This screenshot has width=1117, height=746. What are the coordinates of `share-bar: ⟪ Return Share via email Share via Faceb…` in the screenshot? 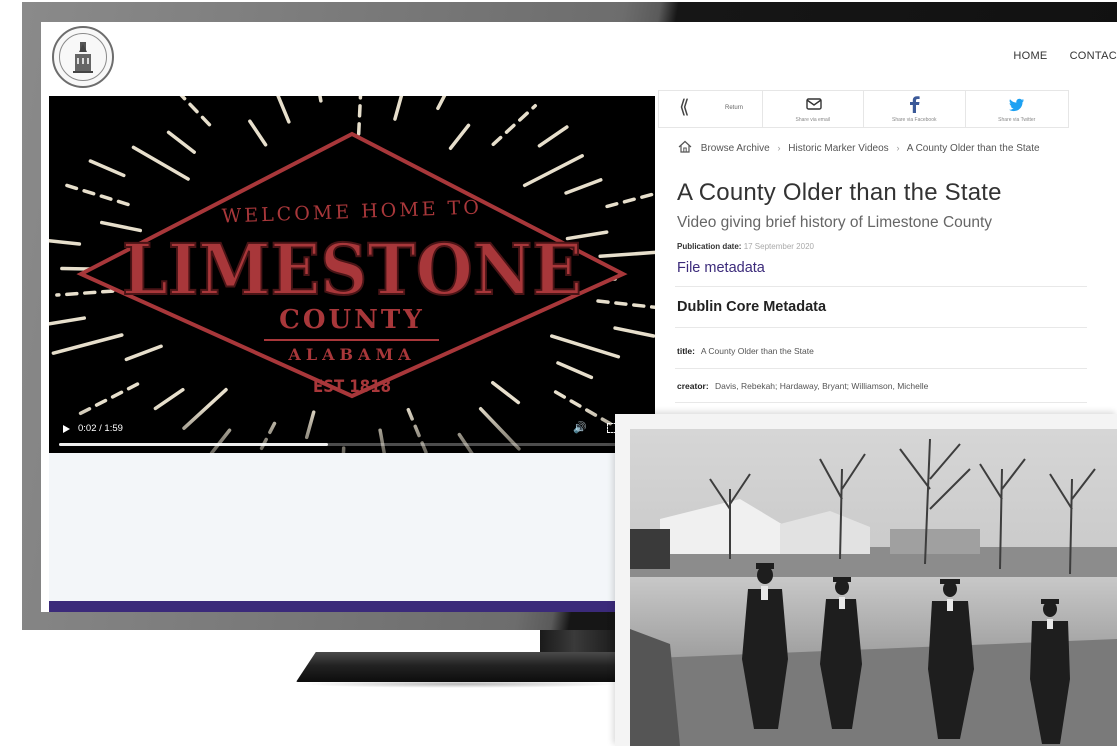 It's located at (863, 109).